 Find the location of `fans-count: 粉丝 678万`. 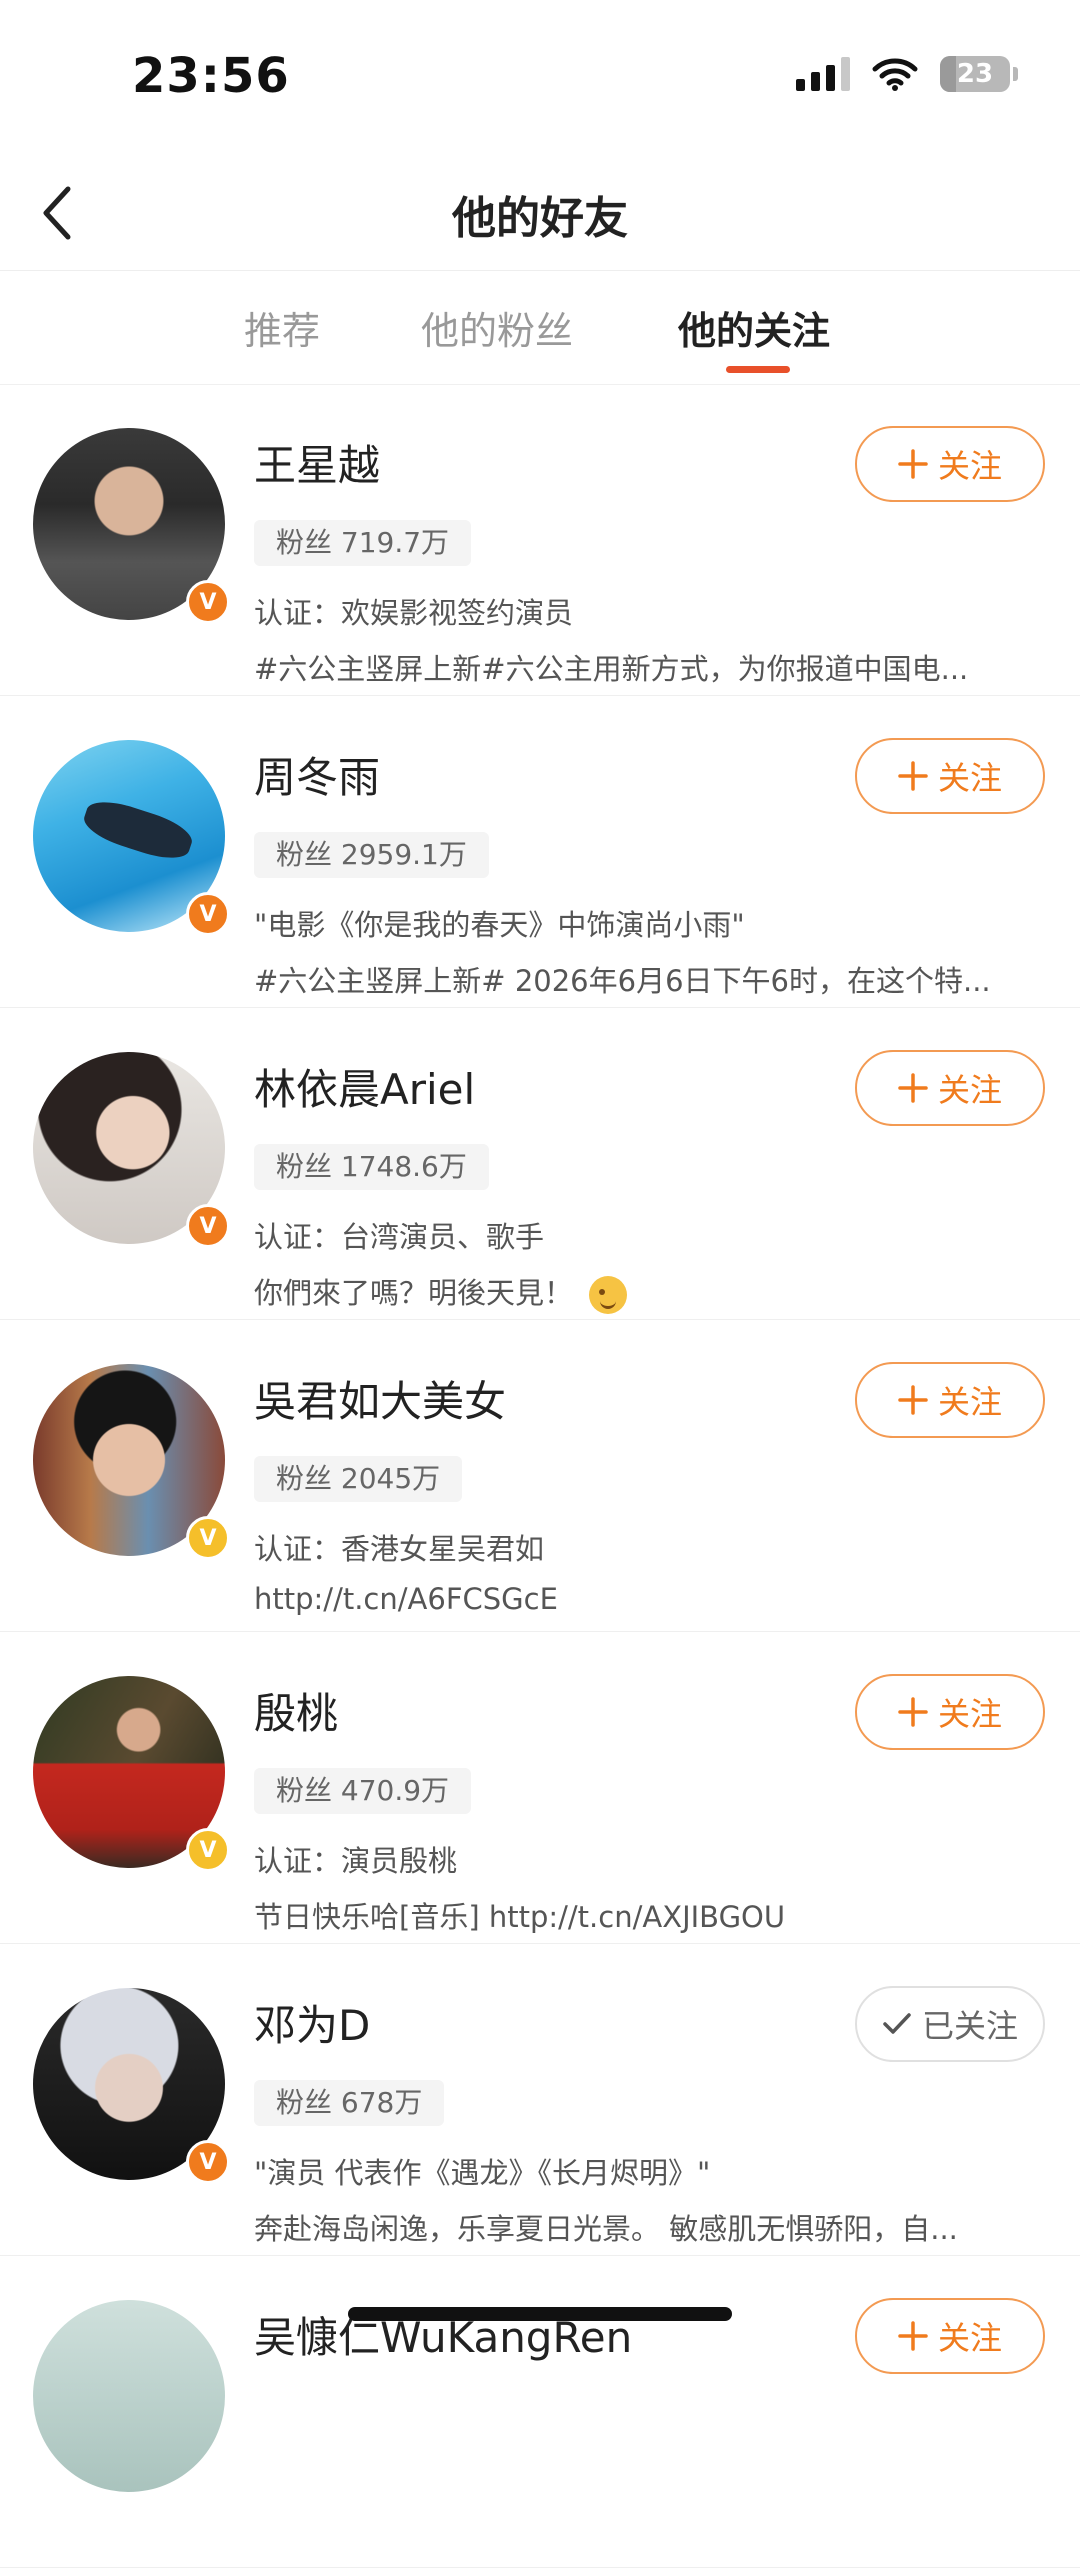

fans-count: 粉丝 678万 is located at coordinates (349, 2103).